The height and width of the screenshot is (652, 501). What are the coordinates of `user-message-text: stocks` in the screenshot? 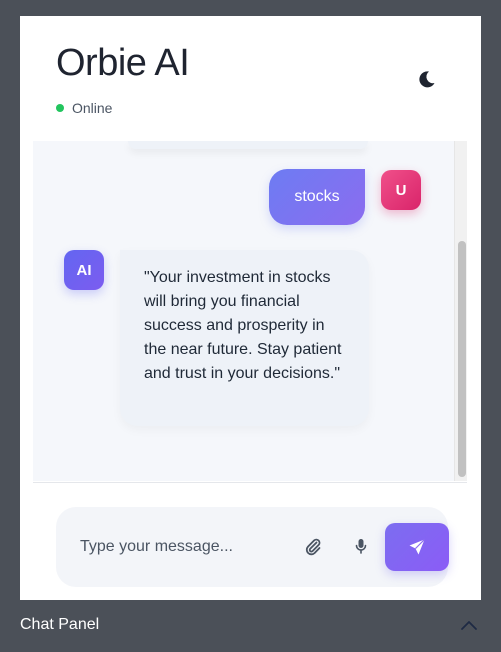 It's located at (317, 196).